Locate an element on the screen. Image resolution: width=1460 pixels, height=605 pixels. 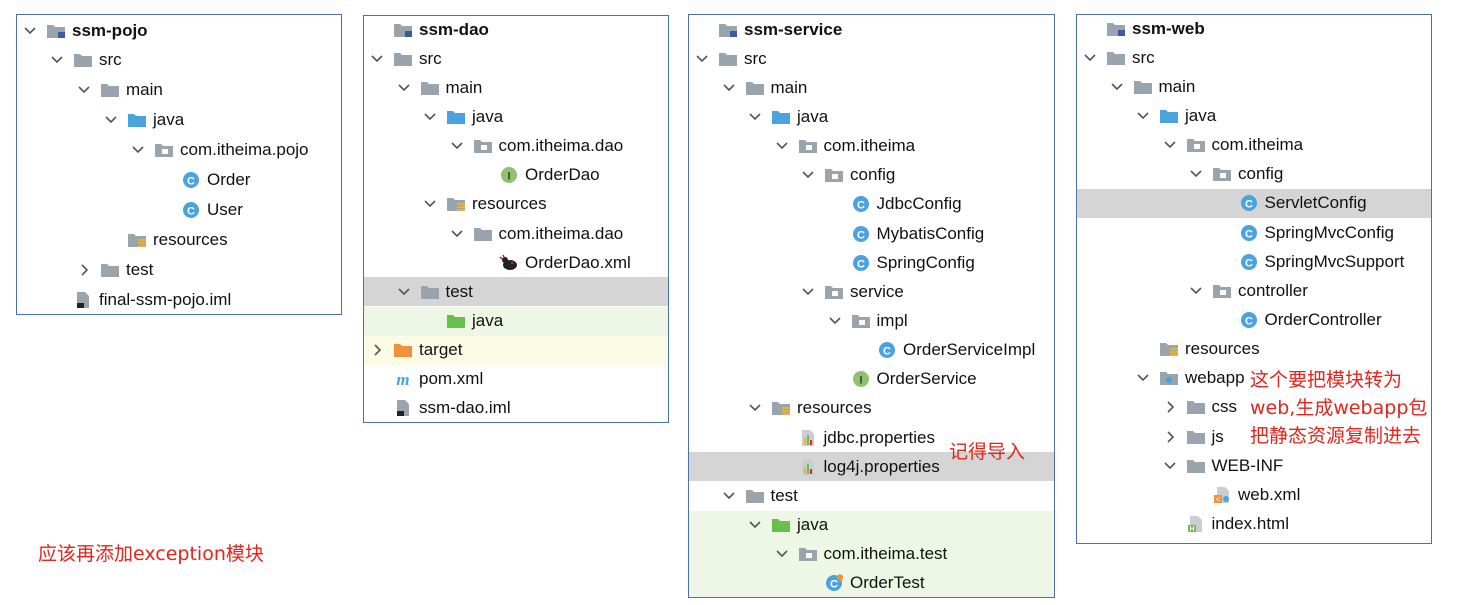
tree-node-label: test is located at coordinates (784, 495).